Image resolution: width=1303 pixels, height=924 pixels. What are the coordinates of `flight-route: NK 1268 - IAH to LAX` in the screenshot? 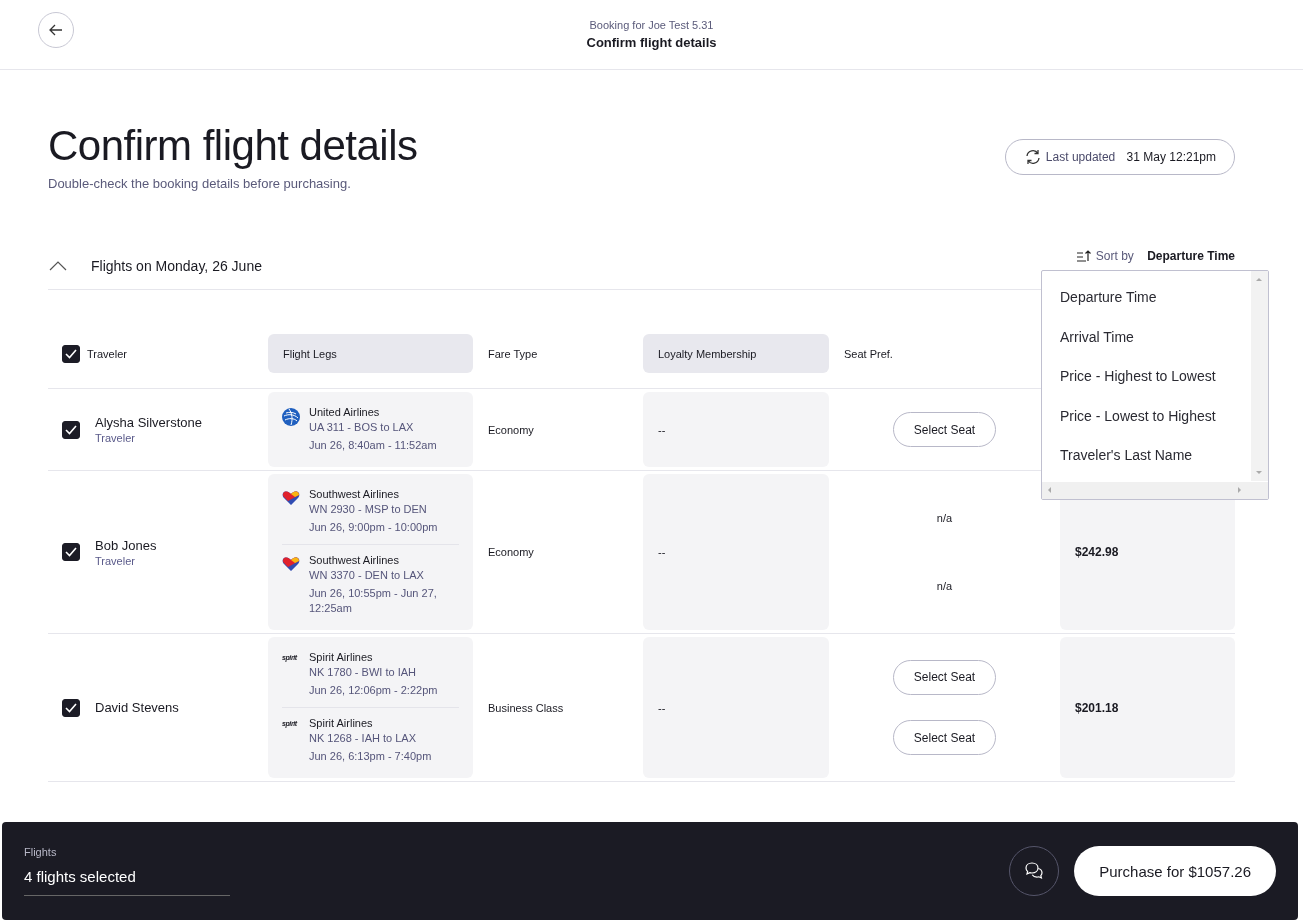 It's located at (363, 738).